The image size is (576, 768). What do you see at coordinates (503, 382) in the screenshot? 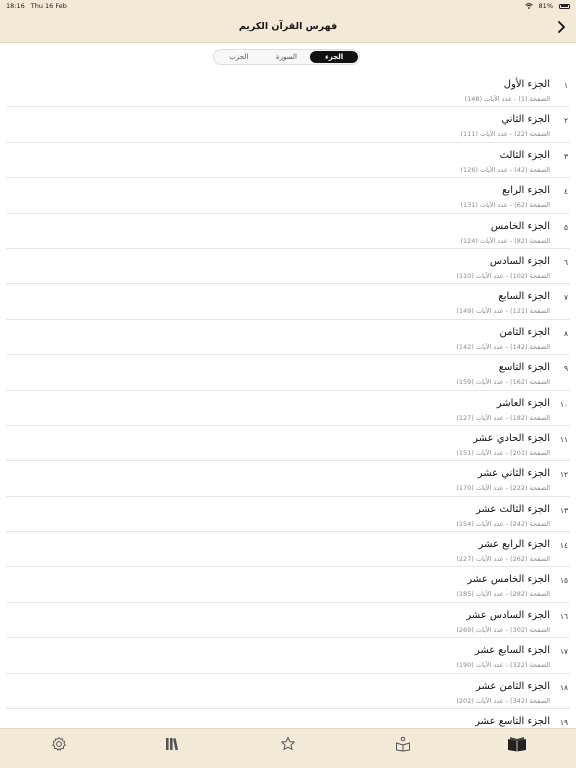
I see `juz-details: الصفحة (162) - عدد الآيات (159)` at bounding box center [503, 382].